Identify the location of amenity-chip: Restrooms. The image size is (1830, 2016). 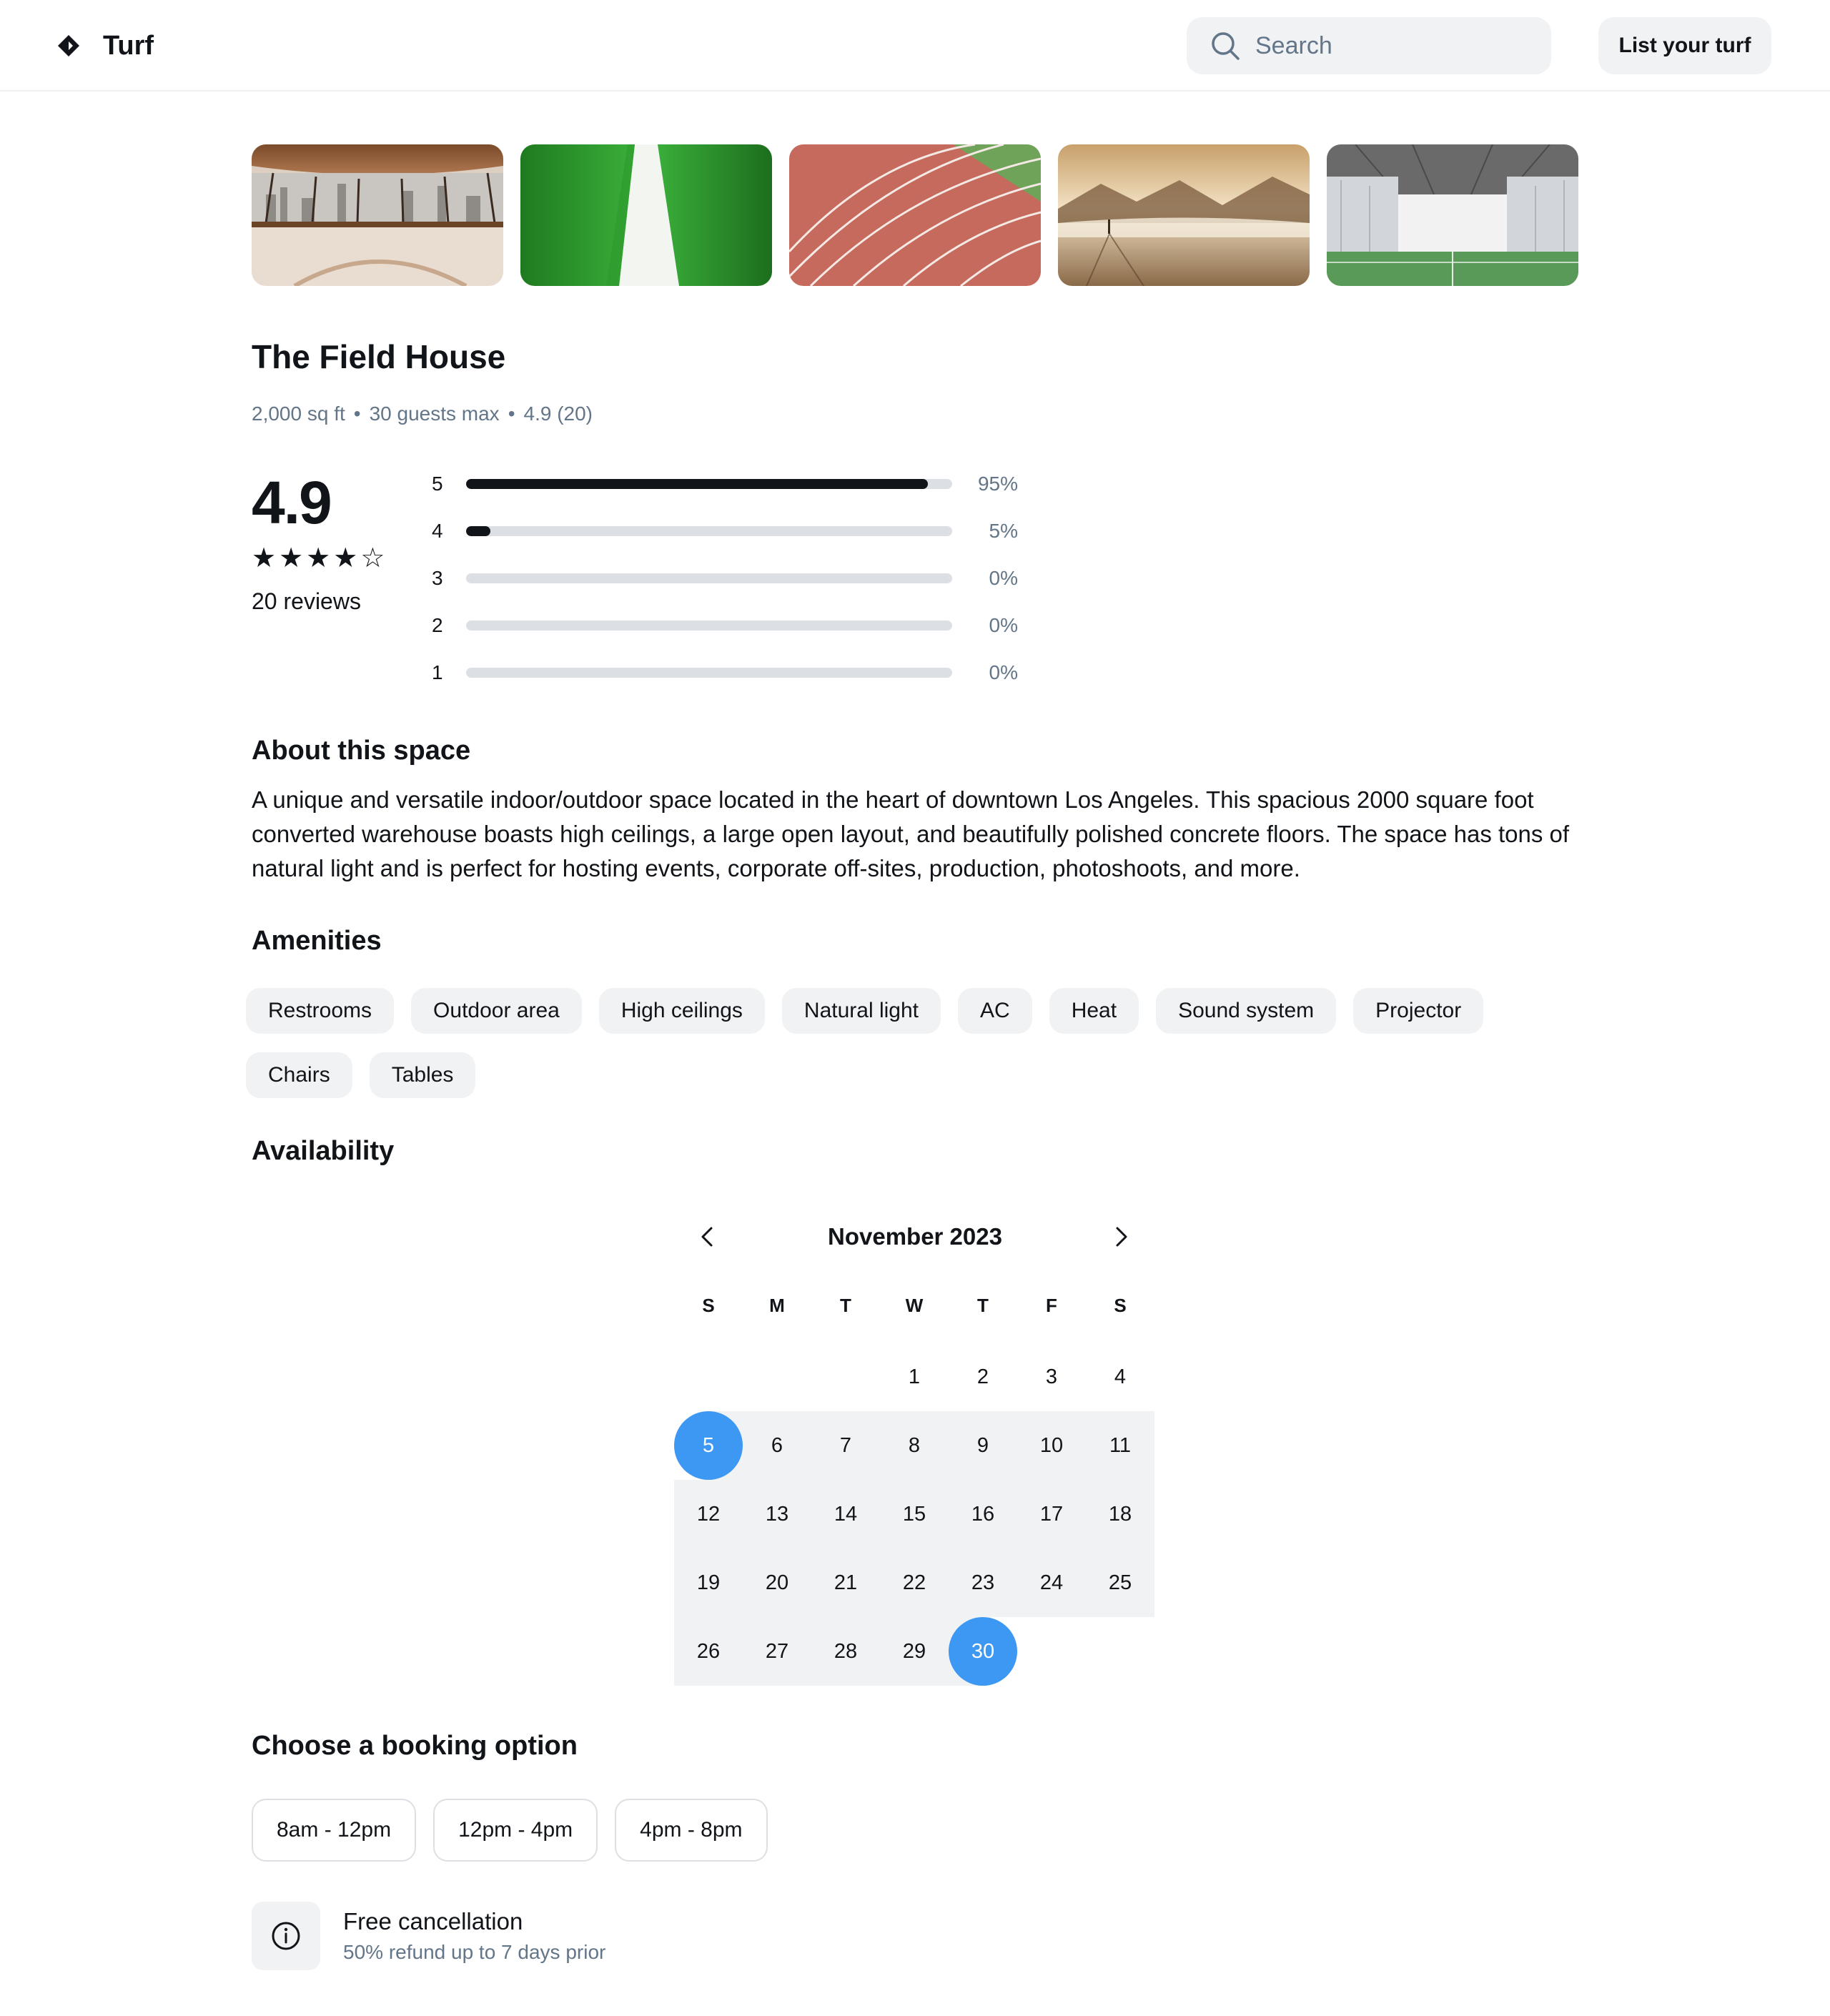
(320, 1011).